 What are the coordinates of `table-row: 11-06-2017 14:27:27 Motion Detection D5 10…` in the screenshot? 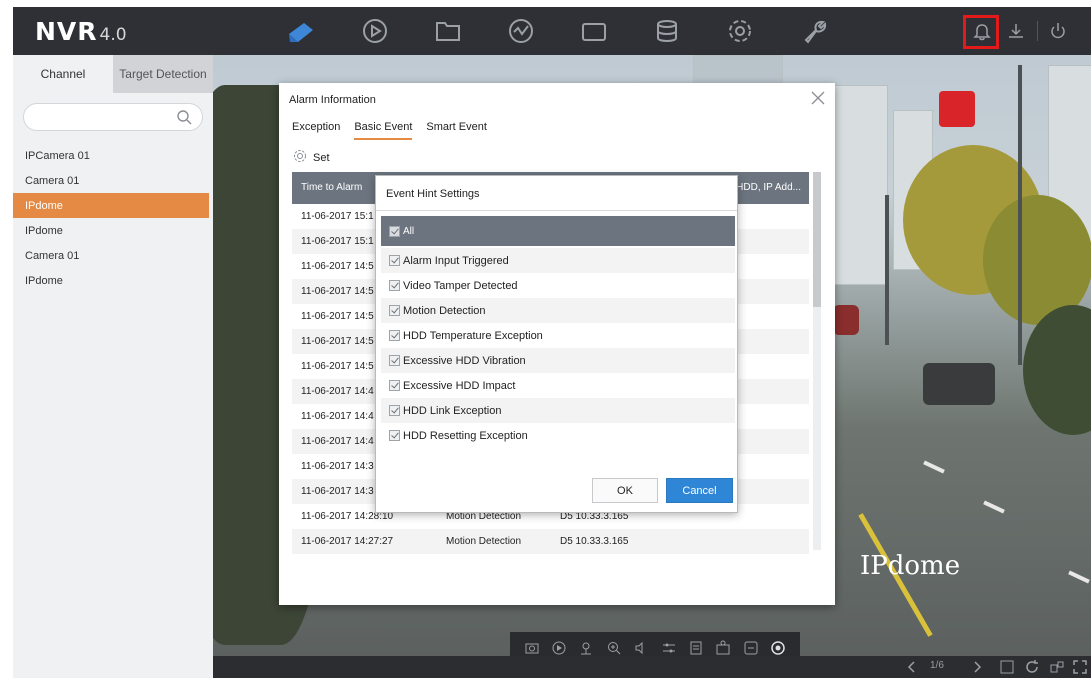 It's located at (550, 541).